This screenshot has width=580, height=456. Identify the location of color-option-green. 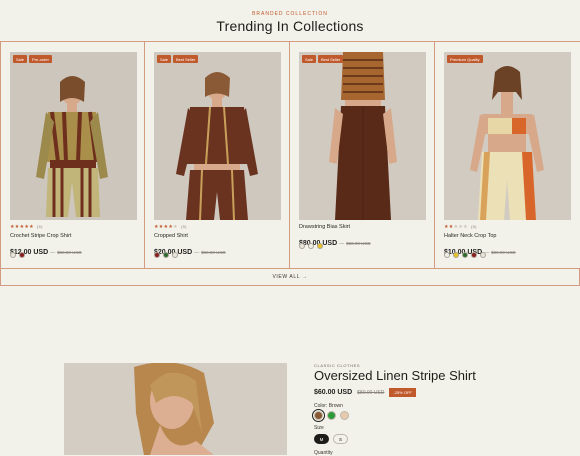
(331, 415).